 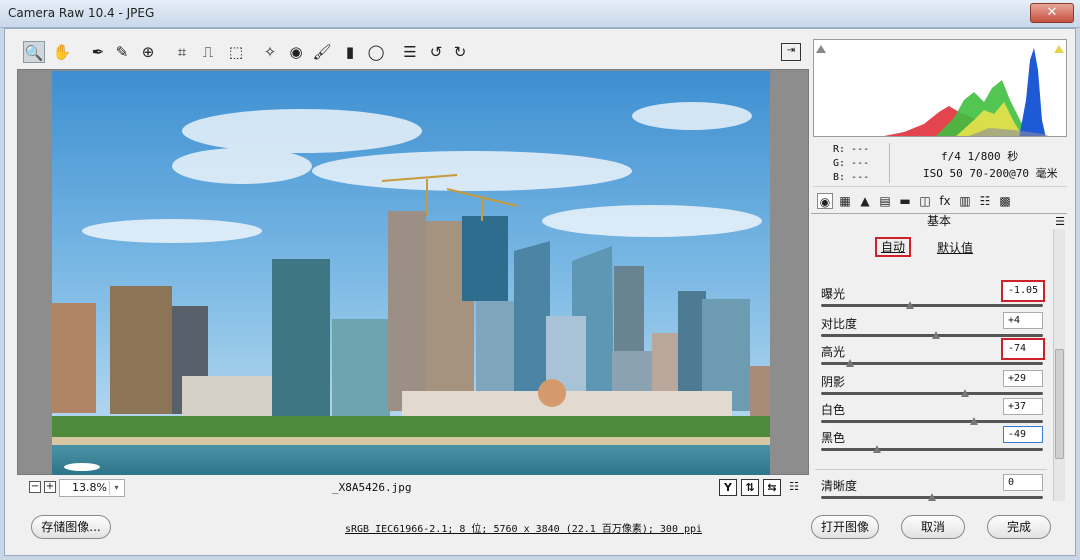 I want to click on slider-label: 高光, so click(x=833, y=352).